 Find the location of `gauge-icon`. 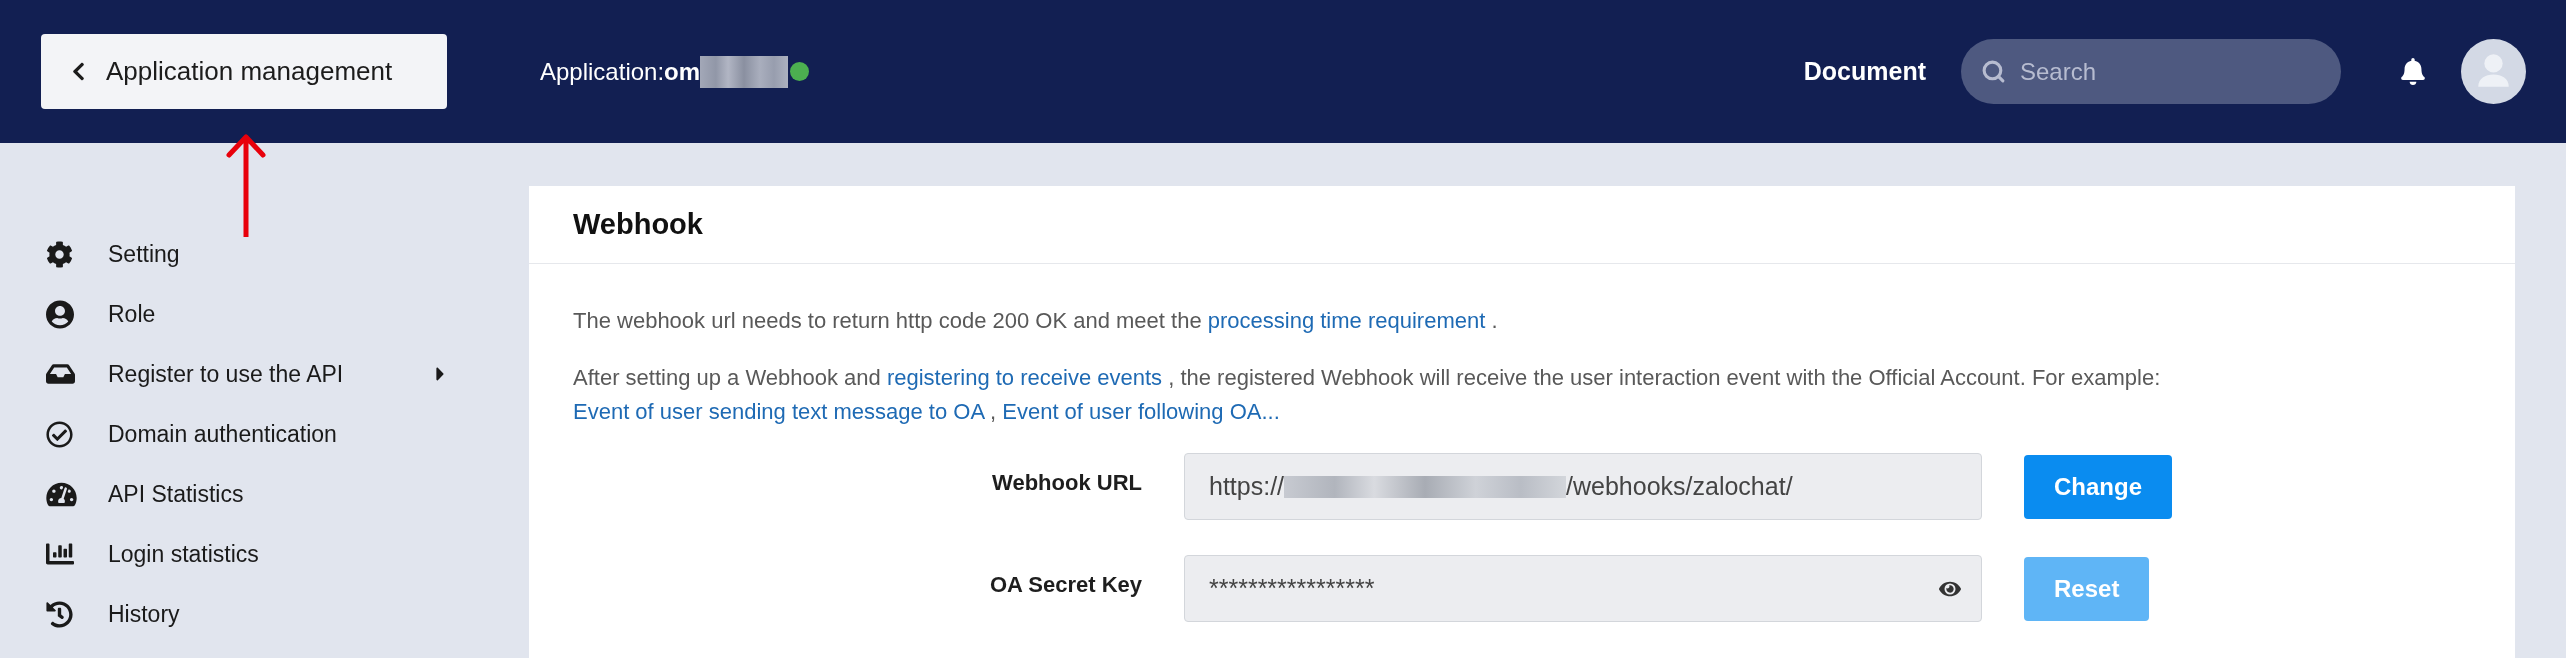

gauge-icon is located at coordinates (61, 494).